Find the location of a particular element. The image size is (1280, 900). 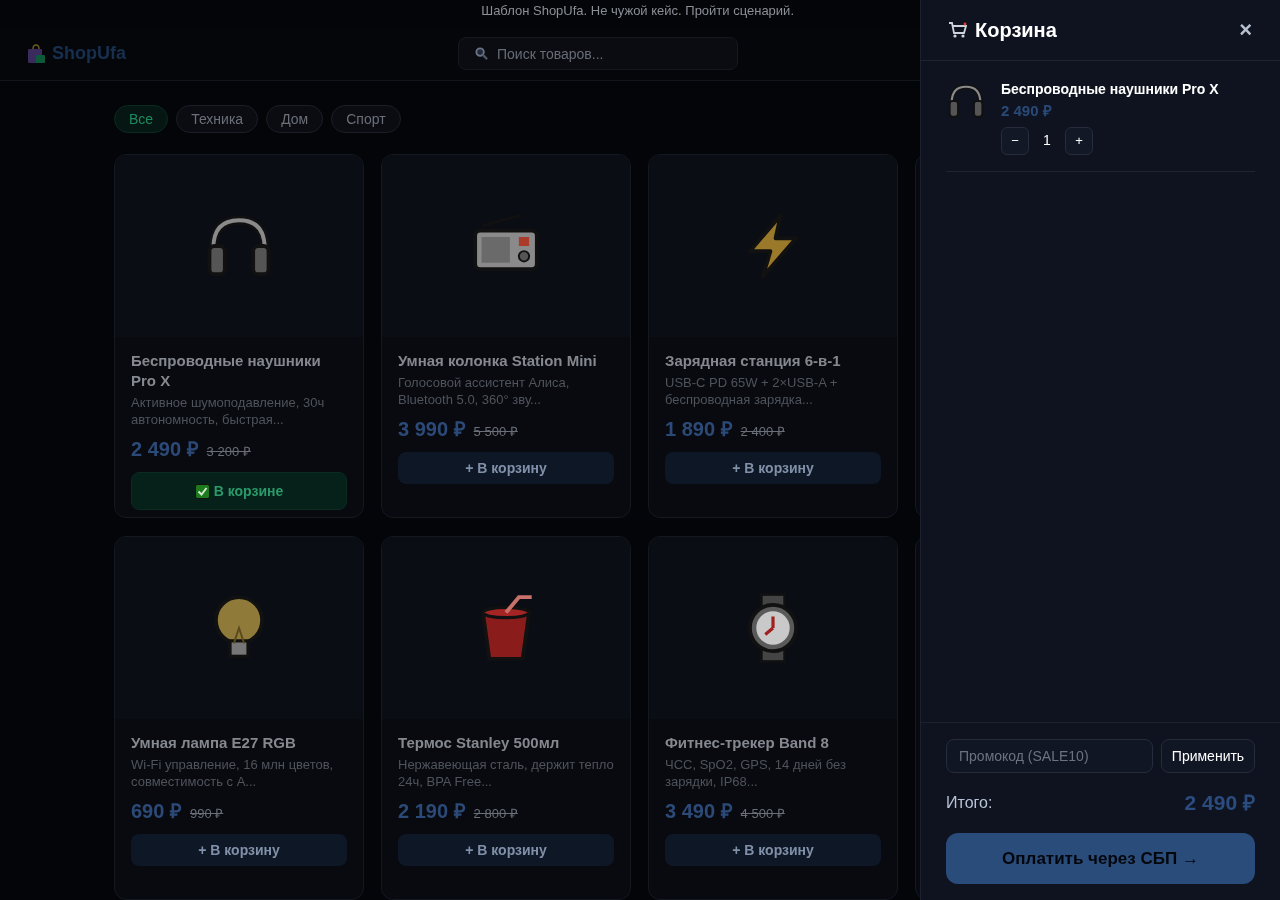

headphones-icon is located at coordinates (966, 101).